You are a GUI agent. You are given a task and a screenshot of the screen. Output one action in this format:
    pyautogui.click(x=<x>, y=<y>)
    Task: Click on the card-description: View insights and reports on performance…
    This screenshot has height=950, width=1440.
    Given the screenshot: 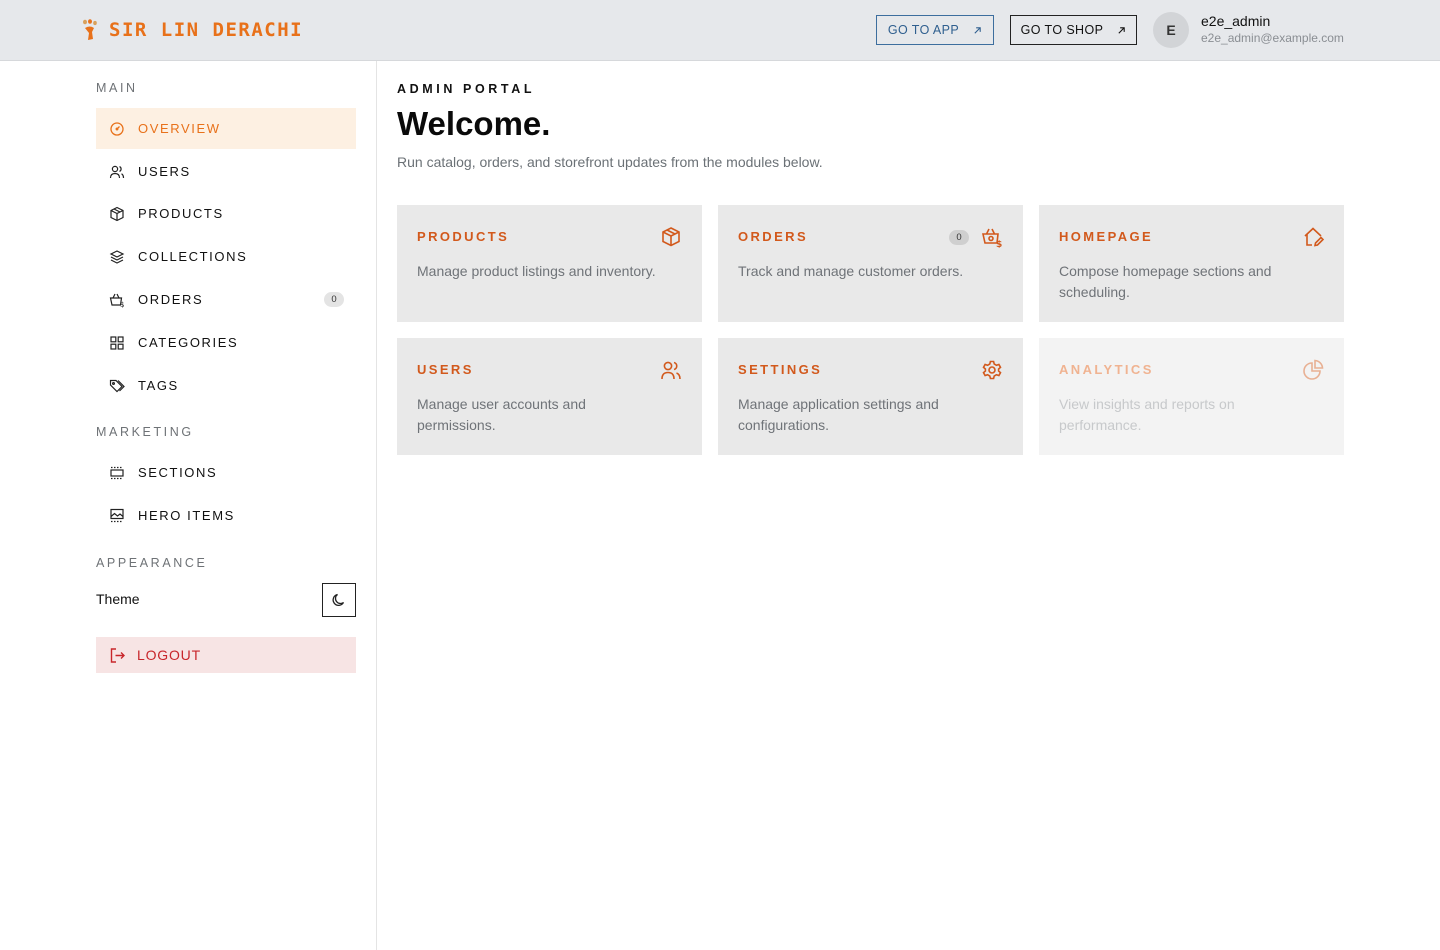 What is the action you would take?
    pyautogui.click(x=1147, y=414)
    